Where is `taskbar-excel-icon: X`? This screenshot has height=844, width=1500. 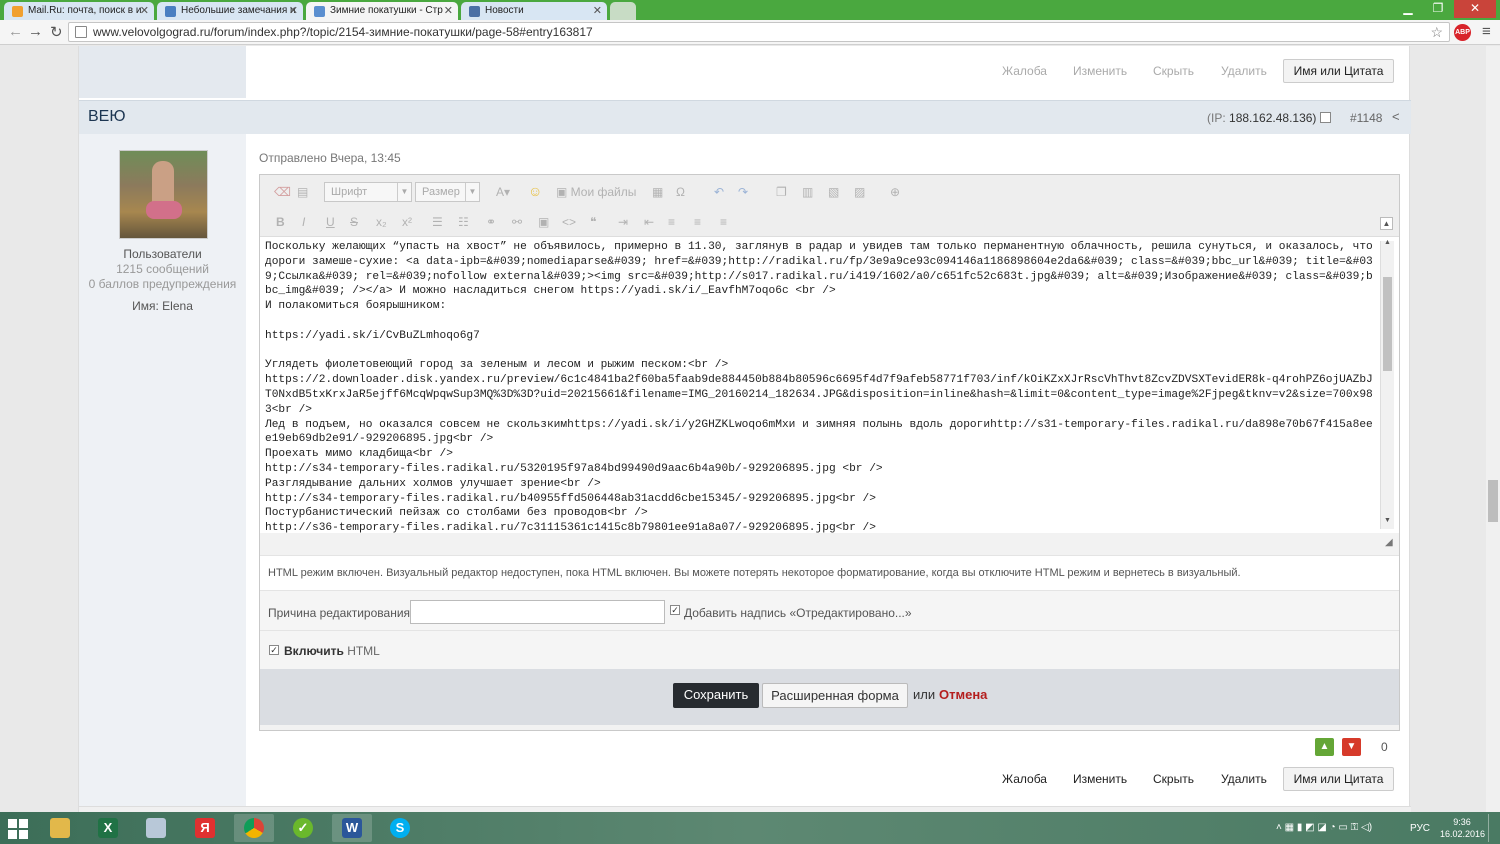
taskbar-excel-icon: X is located at coordinates (108, 828).